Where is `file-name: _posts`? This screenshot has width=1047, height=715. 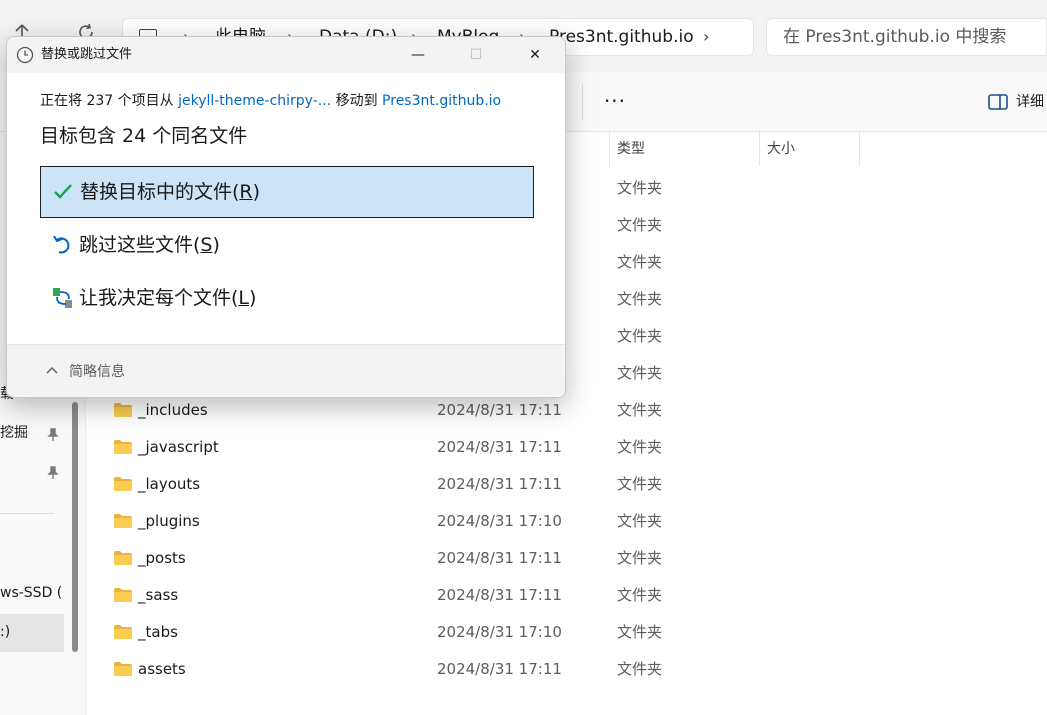
file-name: _posts is located at coordinates (162, 558).